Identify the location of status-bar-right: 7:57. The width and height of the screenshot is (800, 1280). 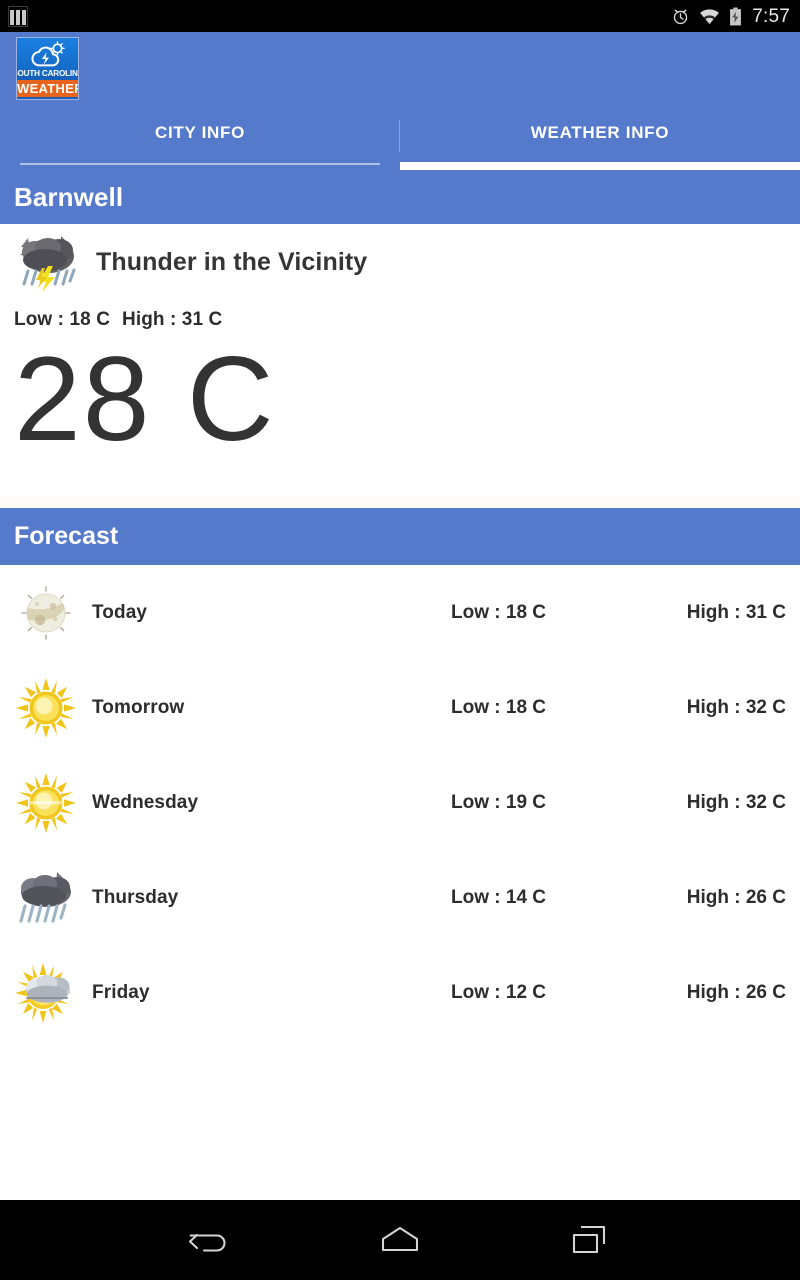
(730, 16).